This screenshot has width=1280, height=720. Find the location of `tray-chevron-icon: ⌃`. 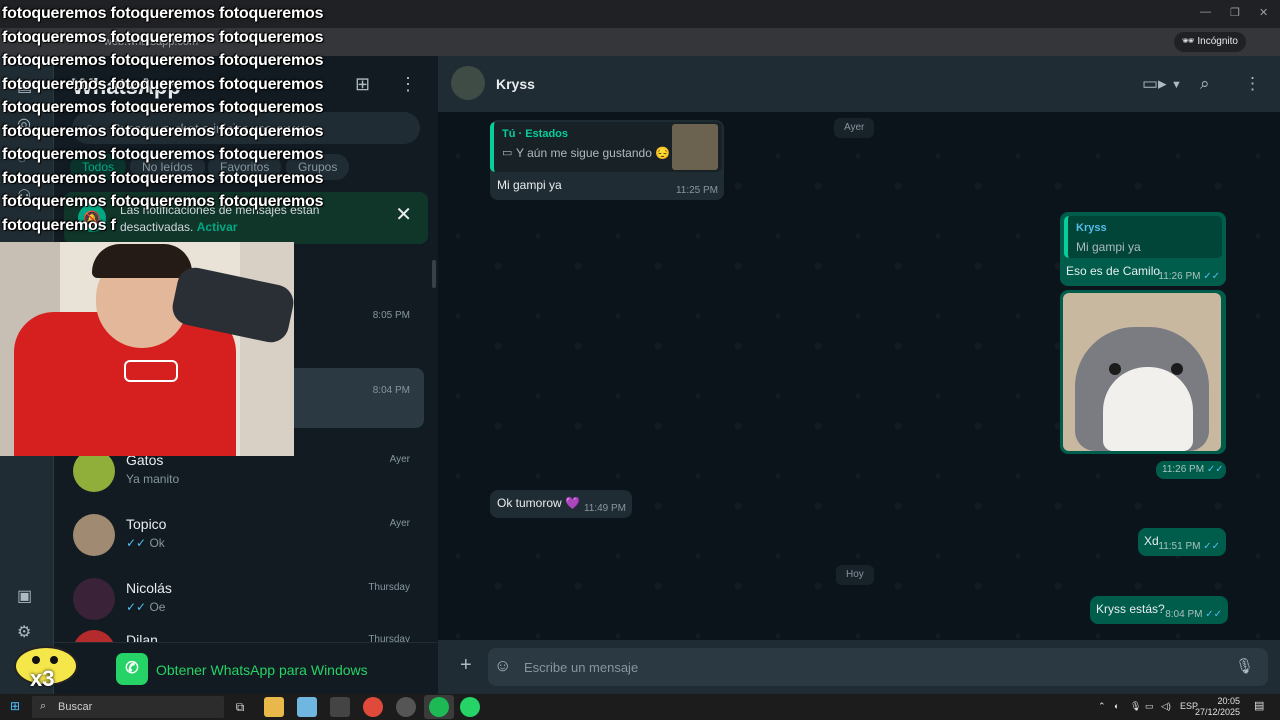

tray-chevron-icon: ⌃ is located at coordinates (1102, 706).